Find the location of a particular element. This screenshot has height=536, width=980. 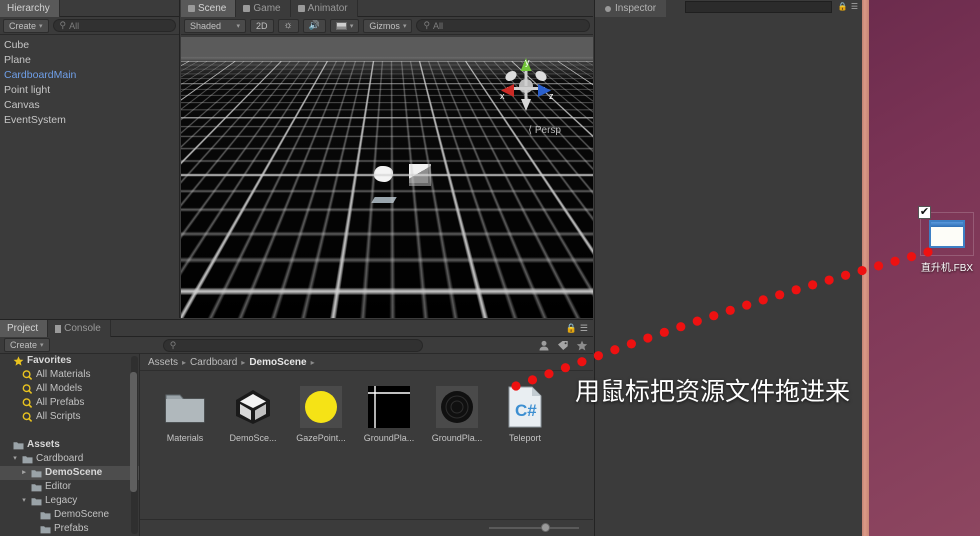

hierarchy-item: Cube is located at coordinates (89, 45).